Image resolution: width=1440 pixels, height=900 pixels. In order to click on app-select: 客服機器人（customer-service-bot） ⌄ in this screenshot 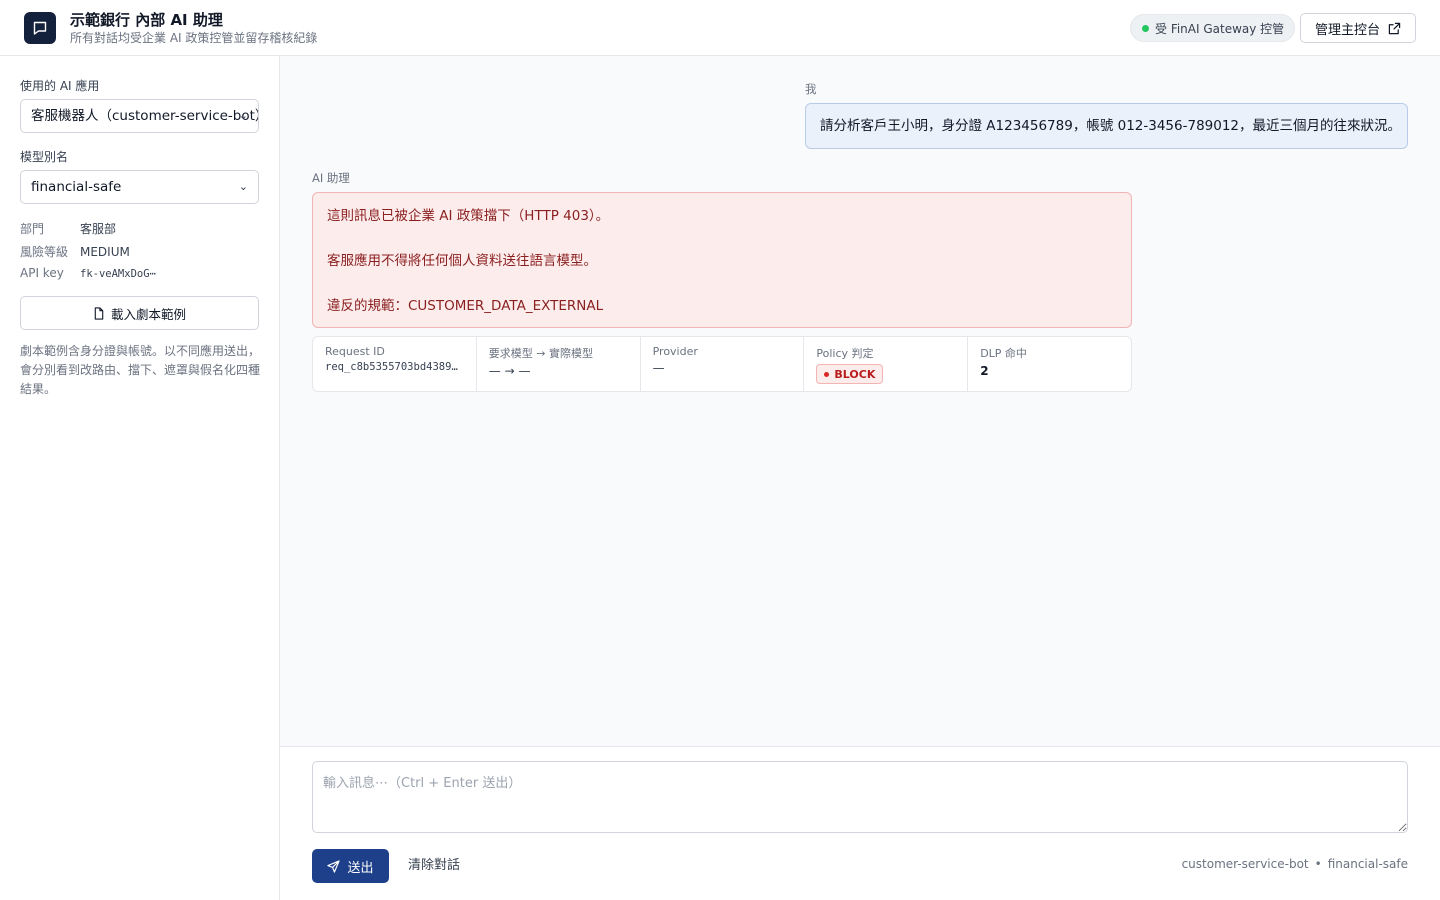, I will do `click(139, 116)`.